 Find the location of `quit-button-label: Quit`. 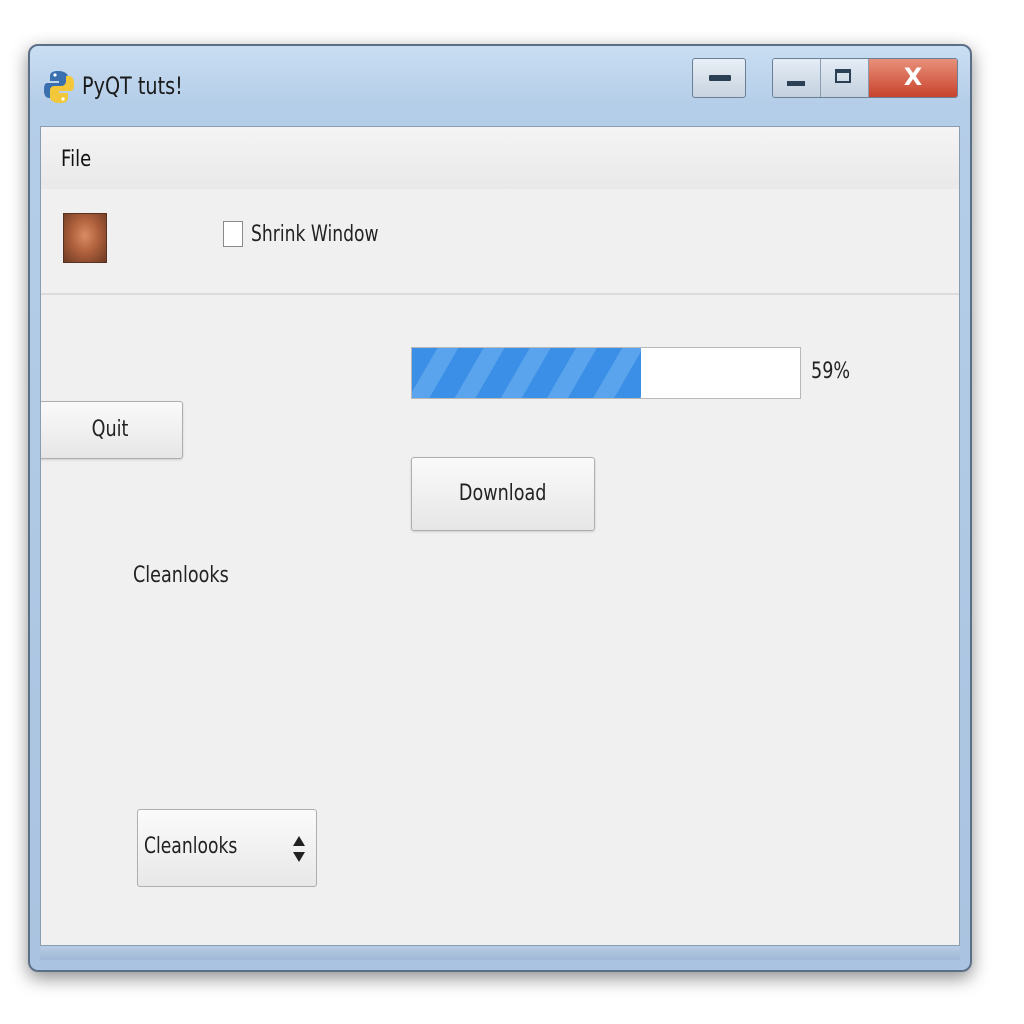

quit-button-label: Quit is located at coordinates (110, 429).